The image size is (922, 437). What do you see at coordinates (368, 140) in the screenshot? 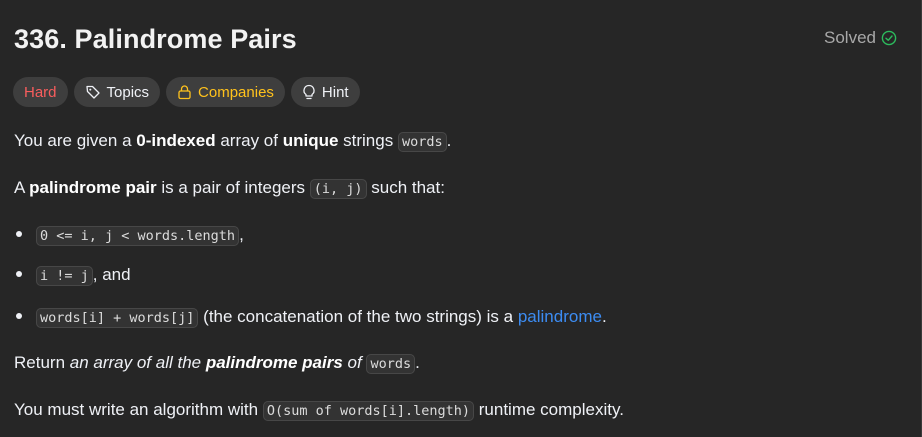
I see `text: strings` at bounding box center [368, 140].